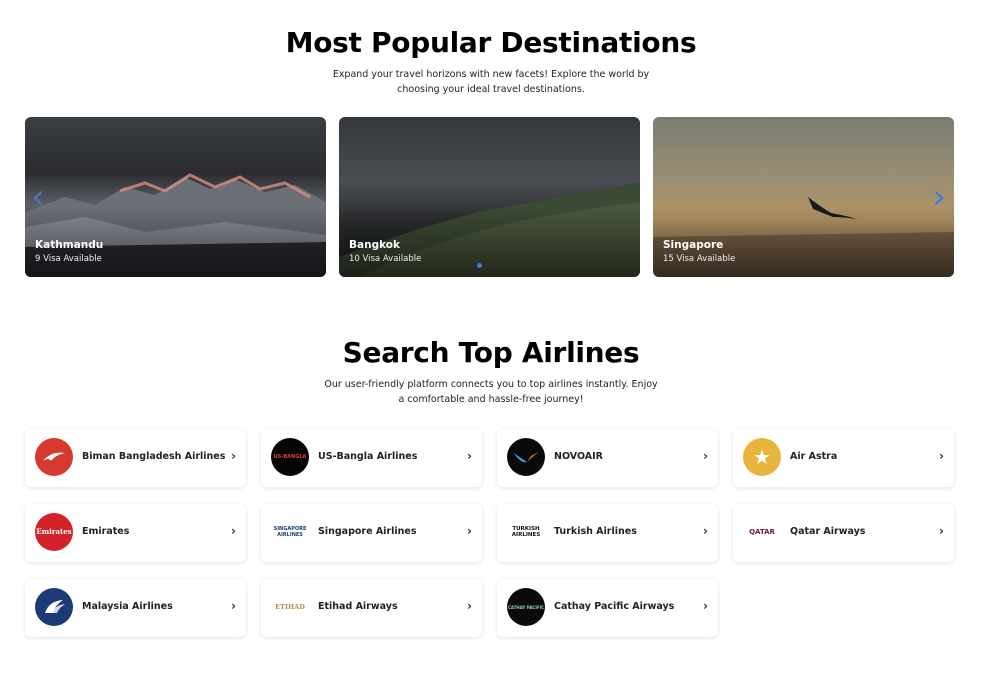 The image size is (982, 687). Describe the element at coordinates (367, 531) in the screenshot. I see `airline-name: Singapore Airlines` at that location.